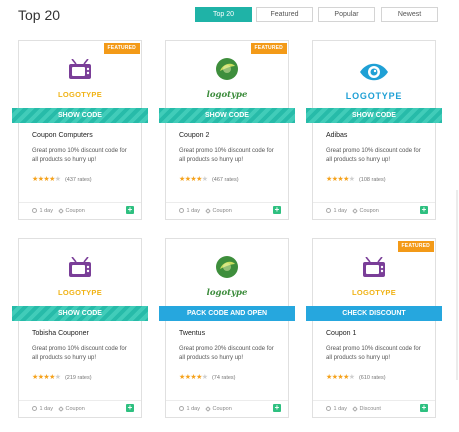  Describe the element at coordinates (284, 14) in the screenshot. I see `tab-featured: Featured` at that location.